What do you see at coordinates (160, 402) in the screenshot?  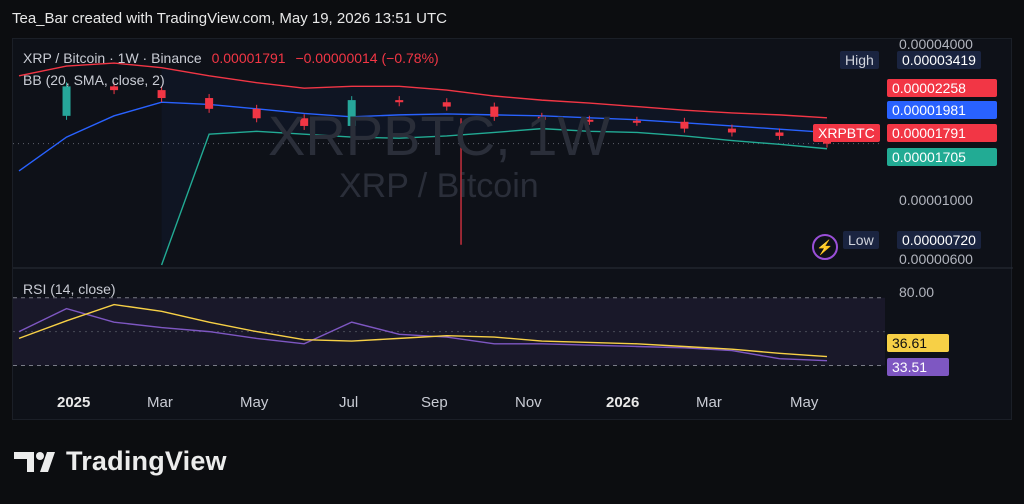 I see `x-label-mar-2025: Mar` at bounding box center [160, 402].